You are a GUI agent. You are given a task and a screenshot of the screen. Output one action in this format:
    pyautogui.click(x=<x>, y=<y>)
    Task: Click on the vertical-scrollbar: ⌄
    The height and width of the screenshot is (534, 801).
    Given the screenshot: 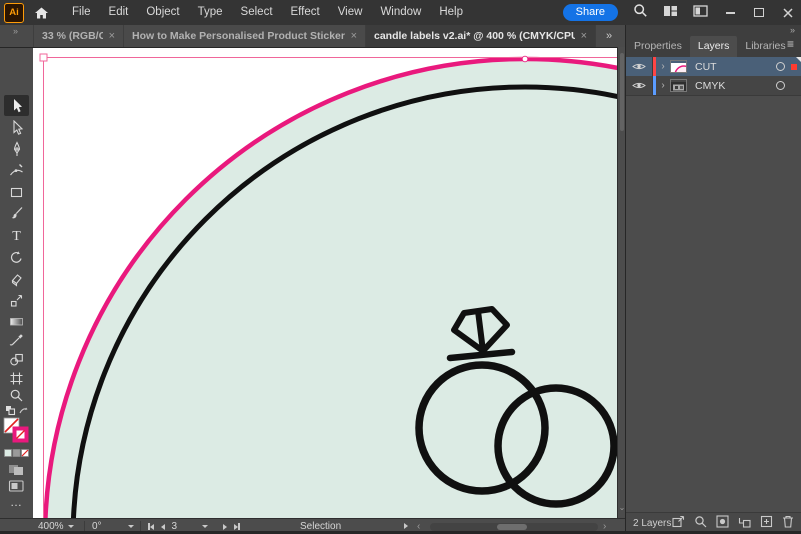 What is the action you would take?
    pyautogui.click(x=621, y=282)
    